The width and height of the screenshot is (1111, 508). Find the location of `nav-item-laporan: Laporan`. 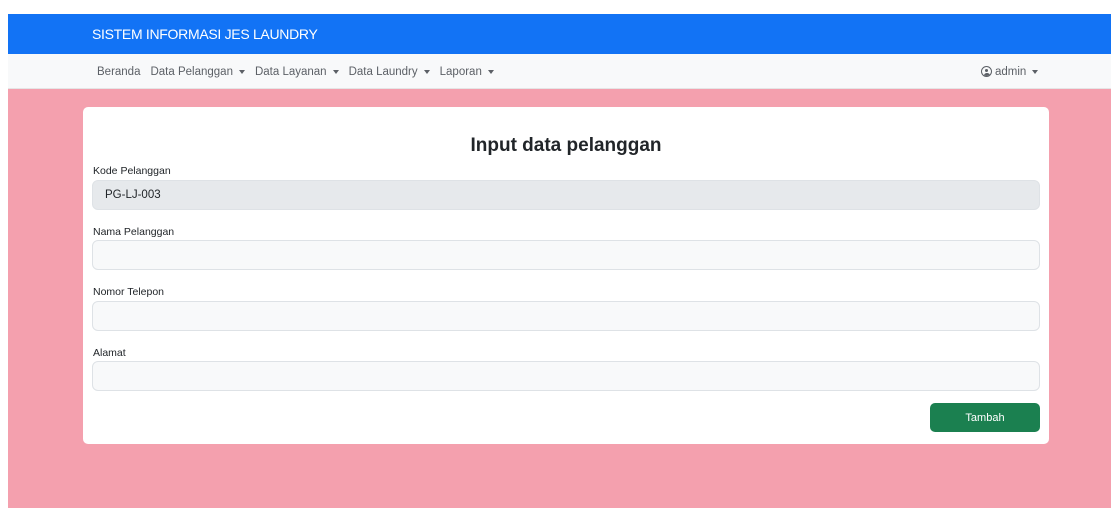

nav-item-laporan: Laporan is located at coordinates (467, 72).